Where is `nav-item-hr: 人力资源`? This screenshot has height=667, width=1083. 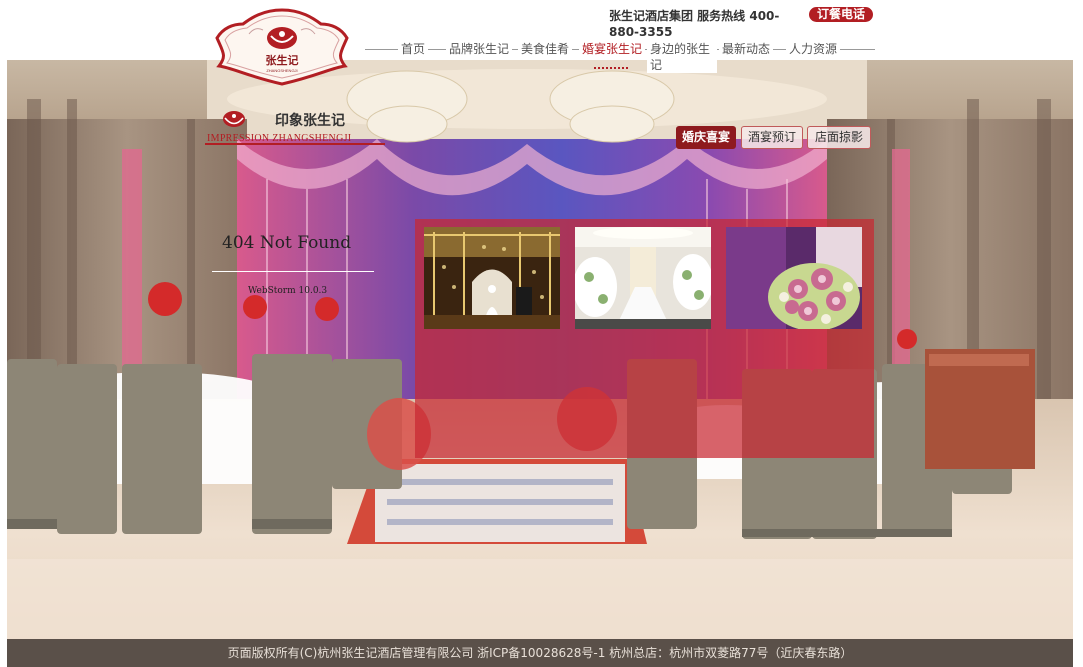 nav-item-hr: 人力资源 is located at coordinates (813, 49).